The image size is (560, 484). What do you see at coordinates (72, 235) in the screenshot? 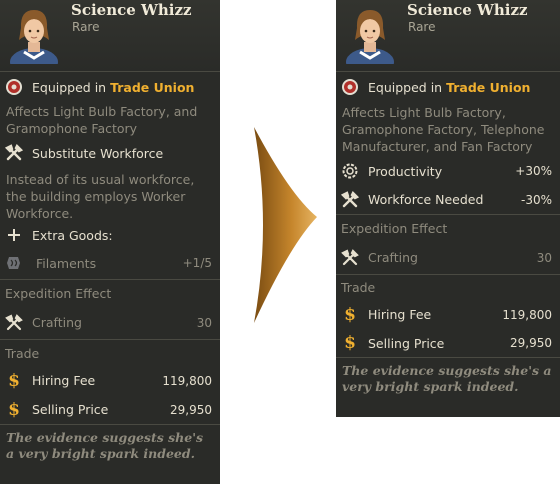
I see `extra-goods-label: Extra Goods:` at bounding box center [72, 235].